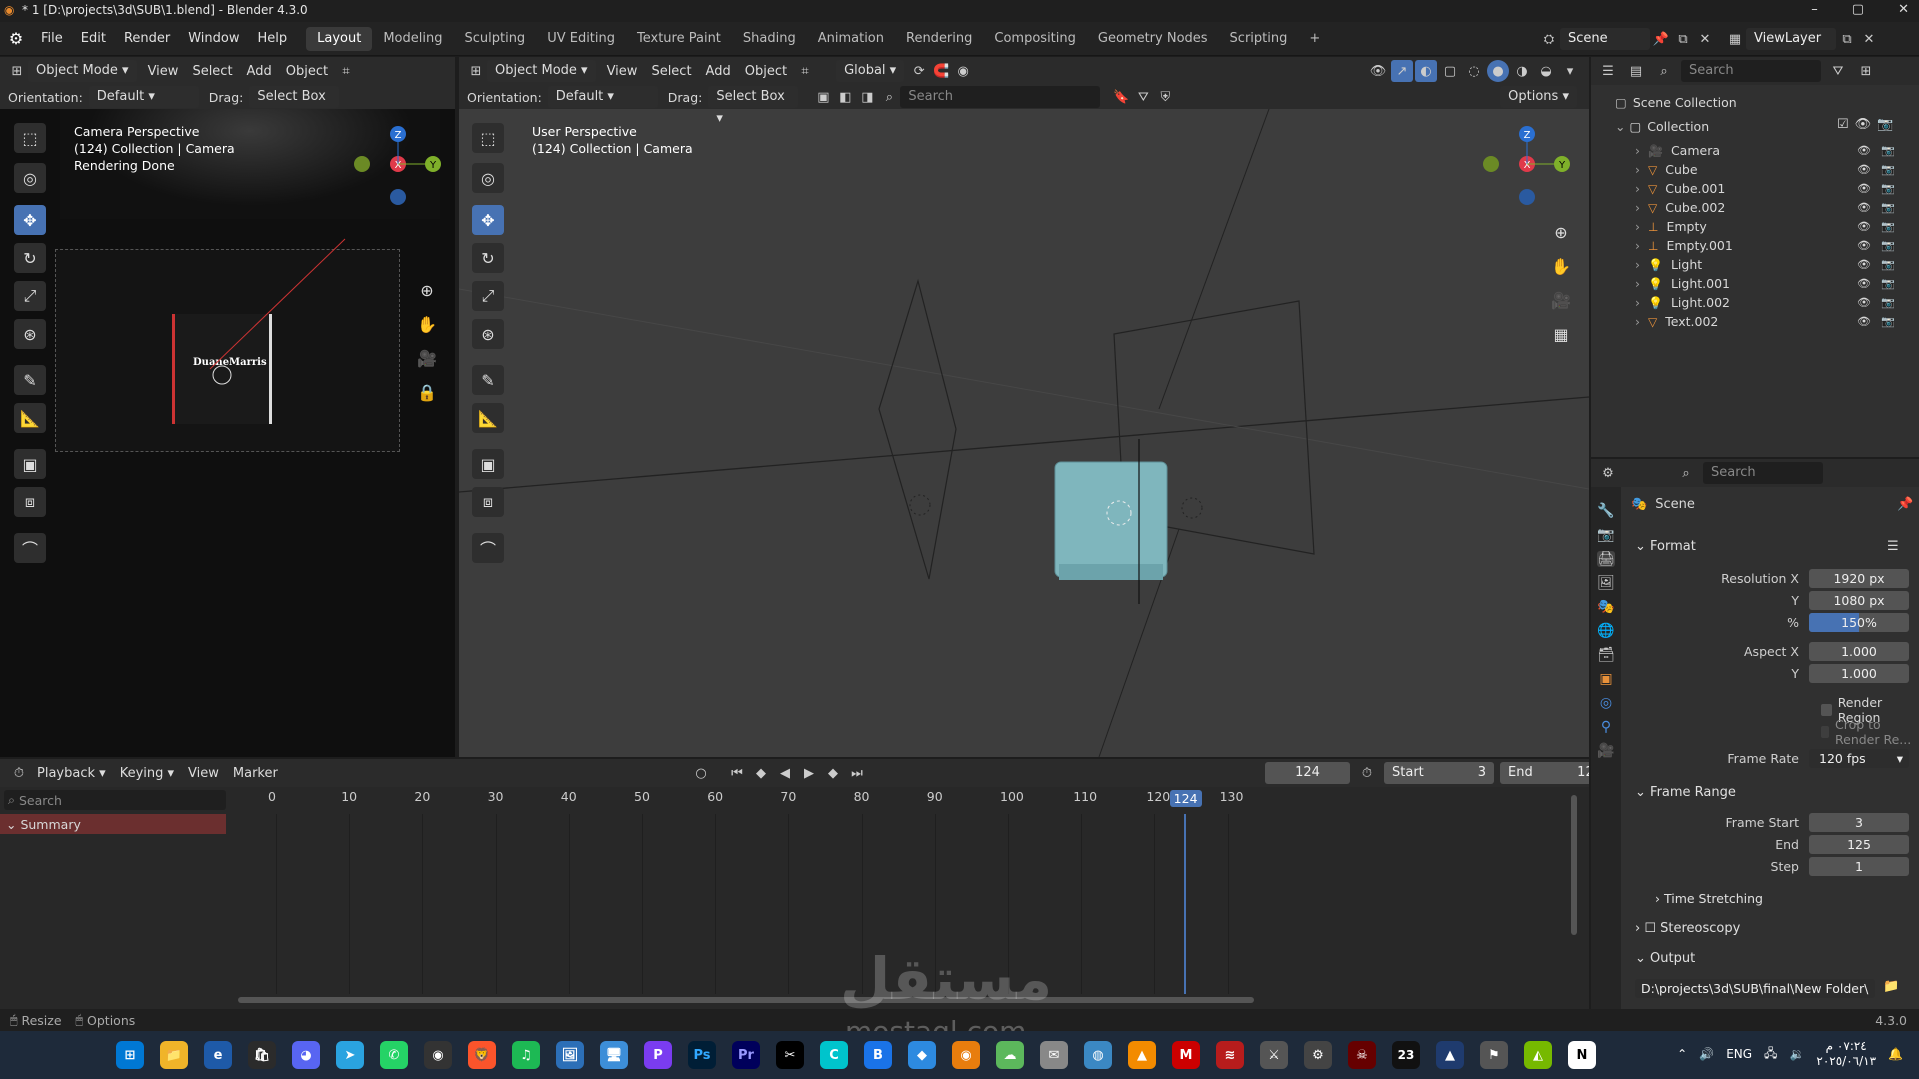 The height and width of the screenshot is (1079, 1919). Describe the element at coordinates (1538, 97) in the screenshot. I see `options-button: Options ▾` at that location.